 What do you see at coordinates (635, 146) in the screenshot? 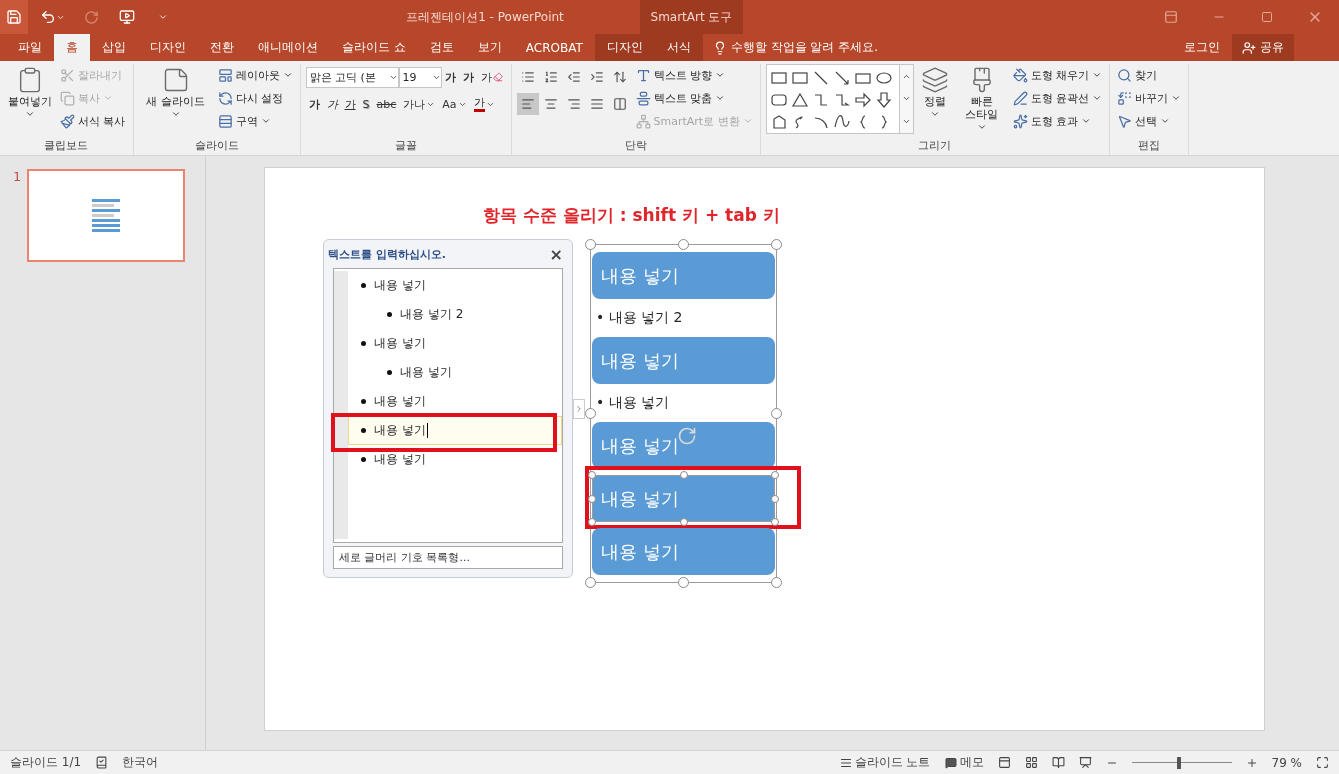
I see `group-label: 단락` at bounding box center [635, 146].